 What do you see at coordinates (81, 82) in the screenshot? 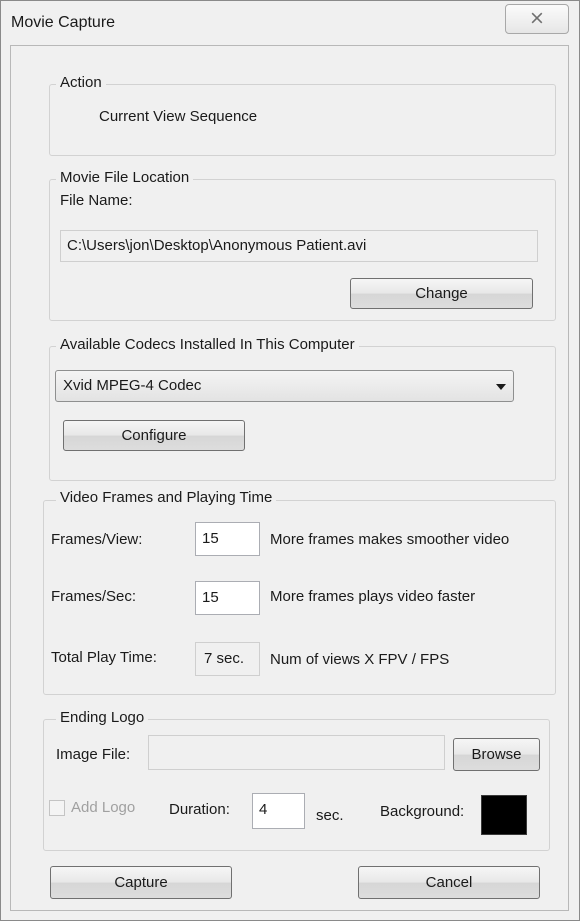
I see `action-legend: Action` at bounding box center [81, 82].